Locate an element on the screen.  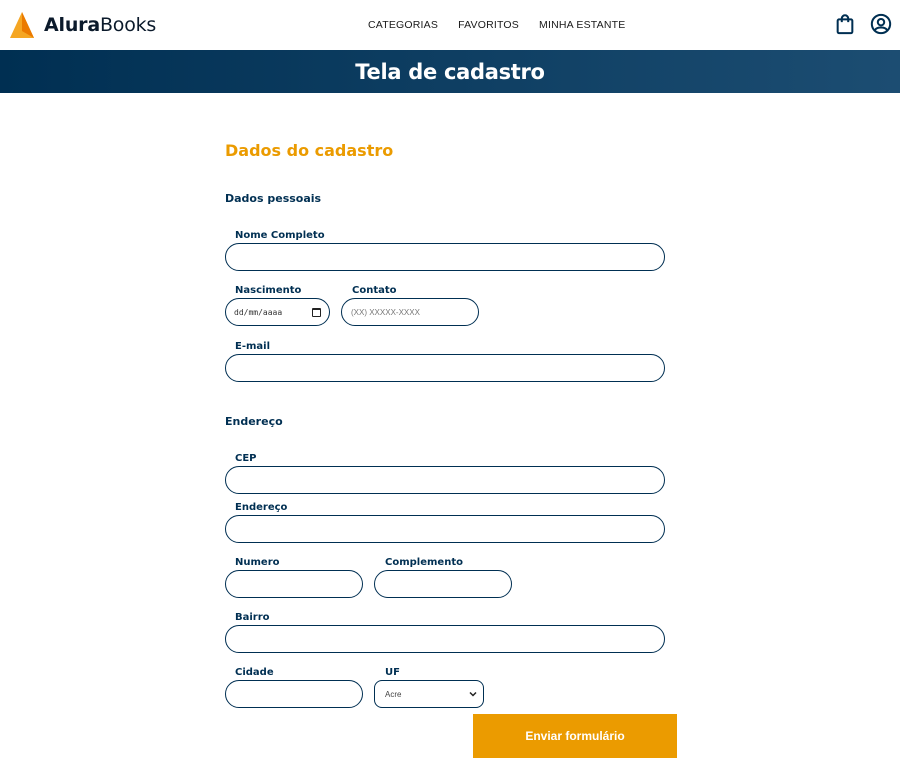
uf-selected-value: Acre is located at coordinates (393, 694).